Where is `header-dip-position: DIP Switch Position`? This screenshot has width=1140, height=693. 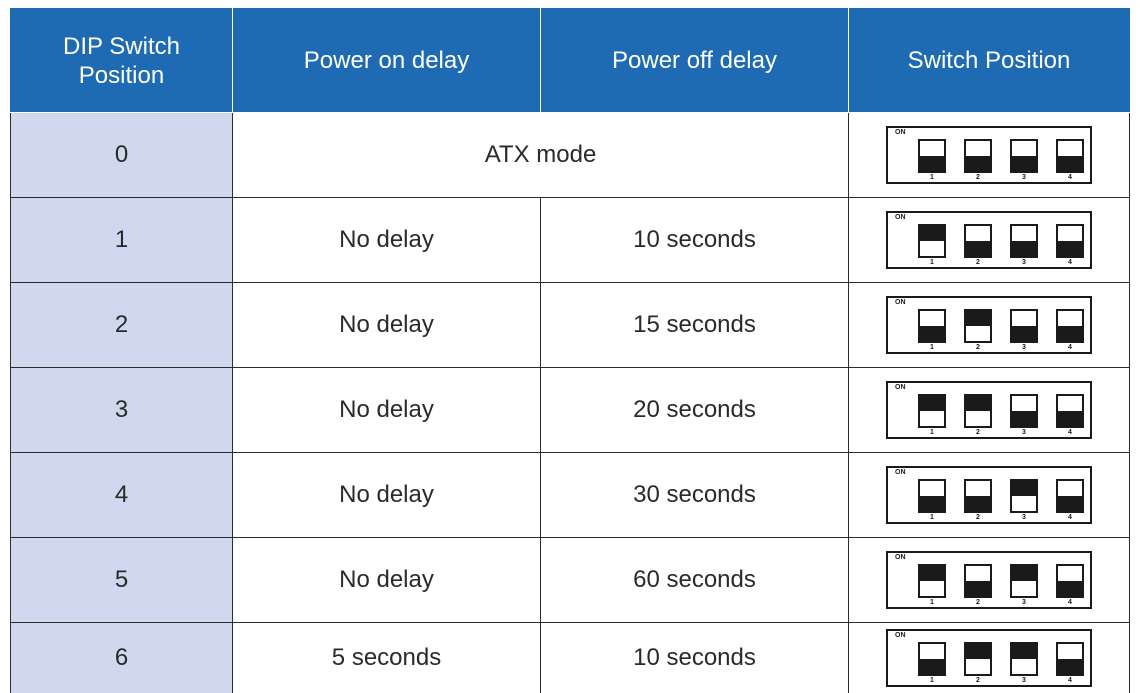
header-dip-position: DIP Switch Position is located at coordinates (121, 60).